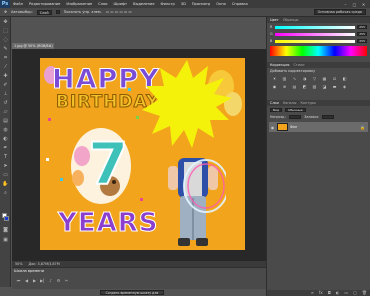 This screenshot has width=370, height=296. What do you see at coordinates (58, 280) in the screenshot?
I see `settings-icon: ⚙` at bounding box center [58, 280].